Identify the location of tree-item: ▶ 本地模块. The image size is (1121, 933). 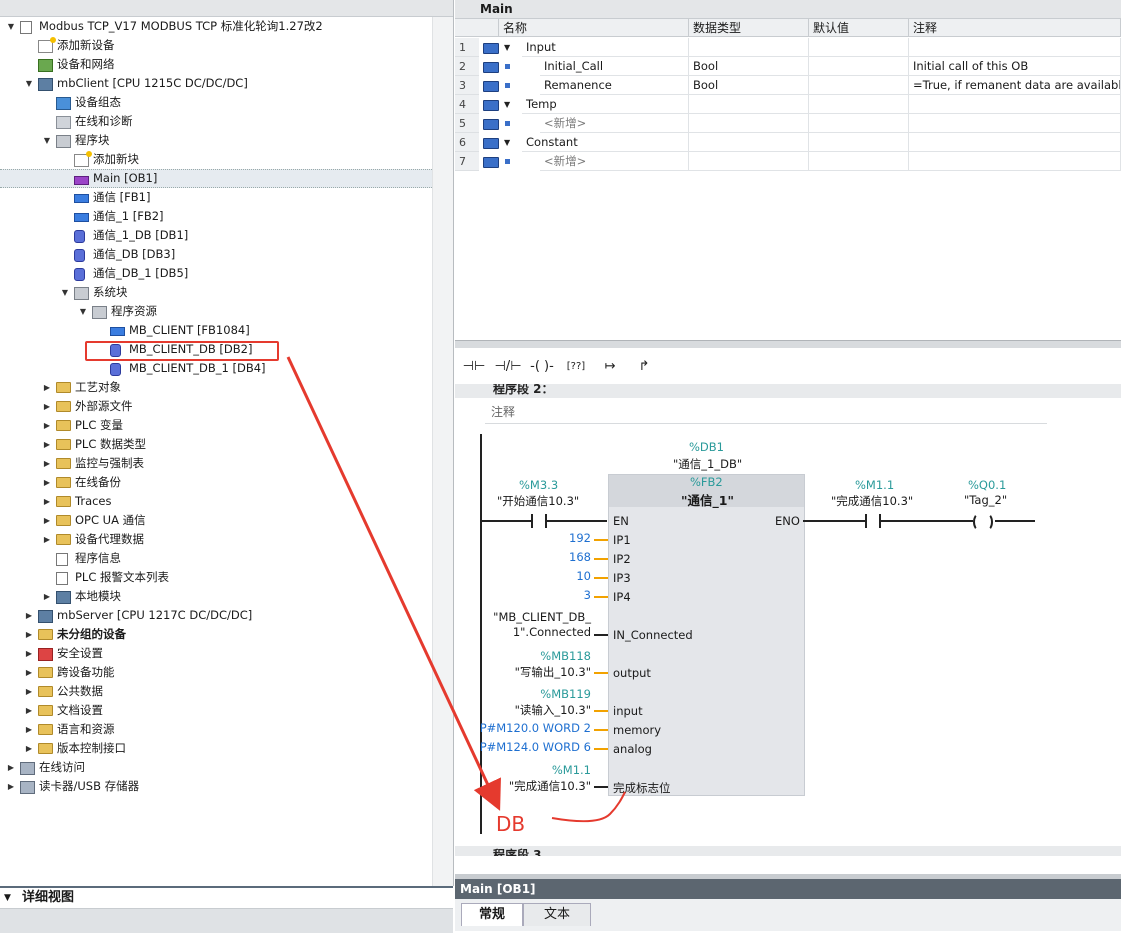
(216, 596).